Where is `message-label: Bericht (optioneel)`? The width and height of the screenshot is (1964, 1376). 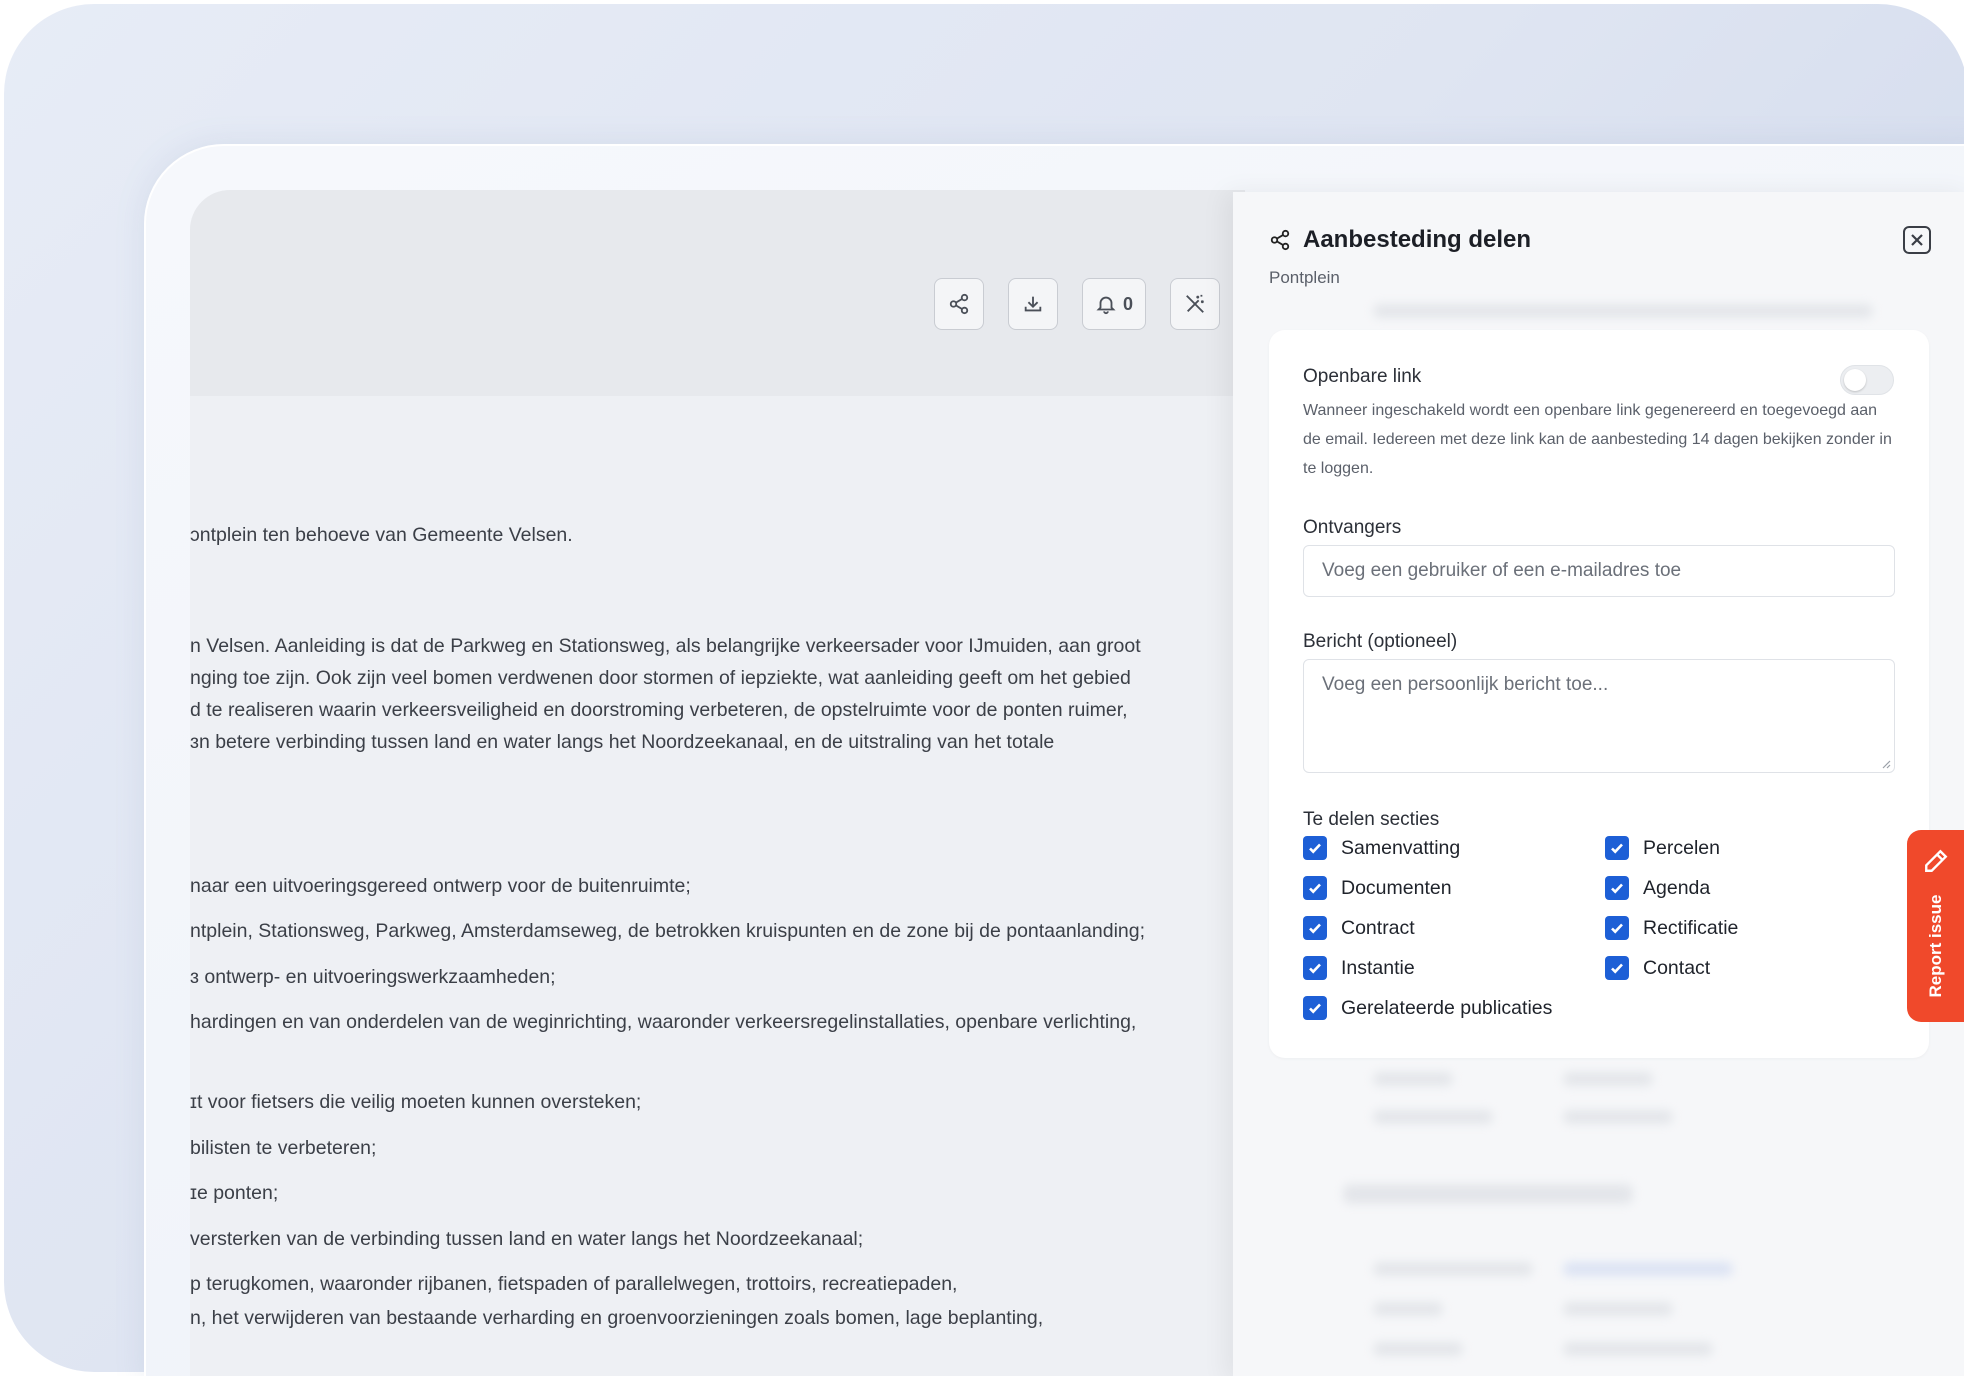
message-label: Bericht (optioneel) is located at coordinates (1380, 641).